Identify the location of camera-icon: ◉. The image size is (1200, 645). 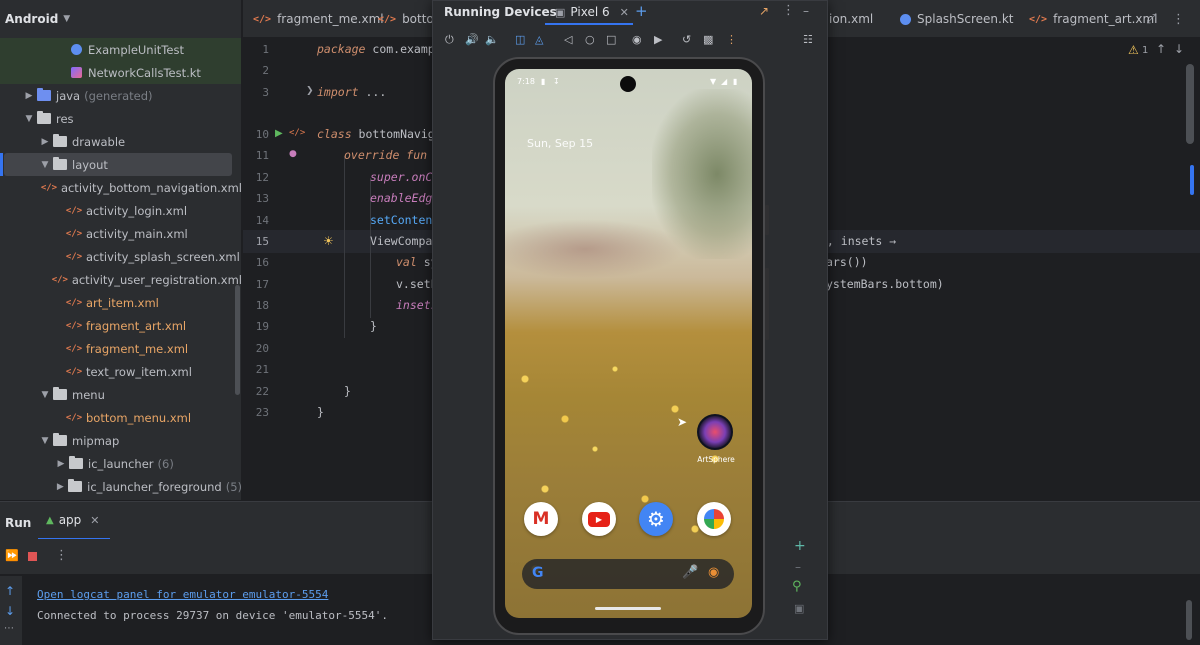
(637, 39).